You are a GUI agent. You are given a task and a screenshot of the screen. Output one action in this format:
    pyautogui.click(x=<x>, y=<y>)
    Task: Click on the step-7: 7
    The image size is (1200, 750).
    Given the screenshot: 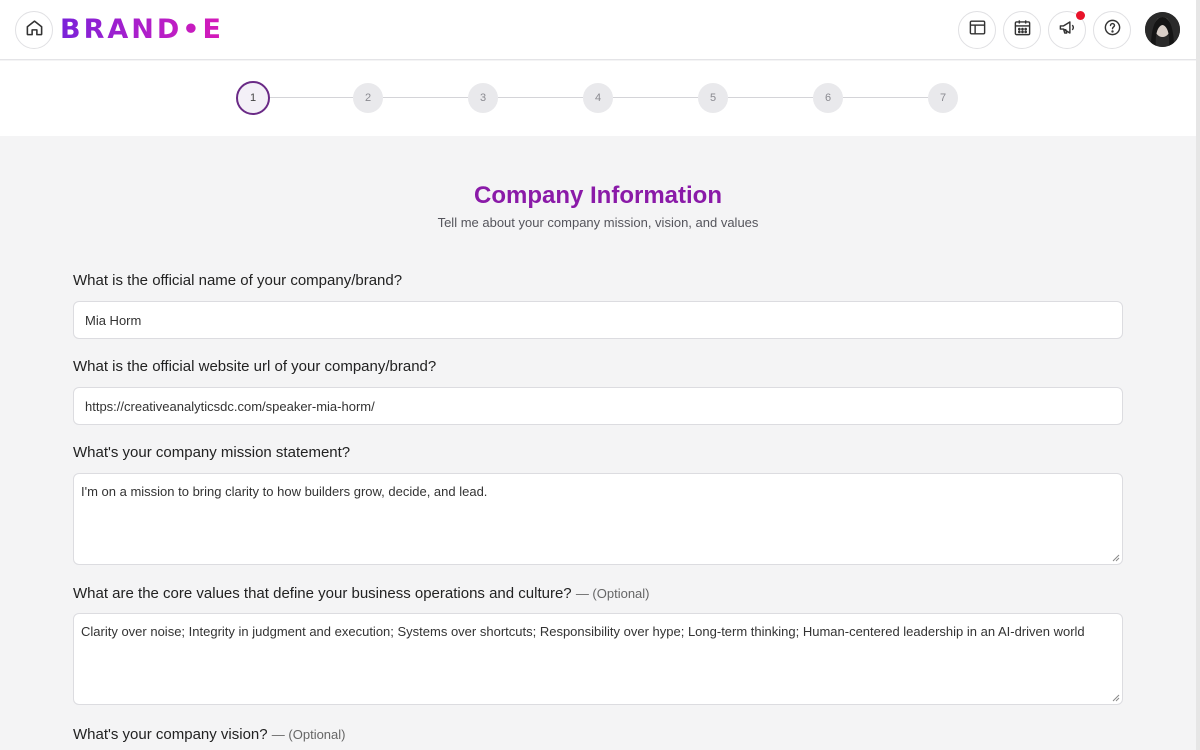 What is the action you would take?
    pyautogui.click(x=943, y=98)
    